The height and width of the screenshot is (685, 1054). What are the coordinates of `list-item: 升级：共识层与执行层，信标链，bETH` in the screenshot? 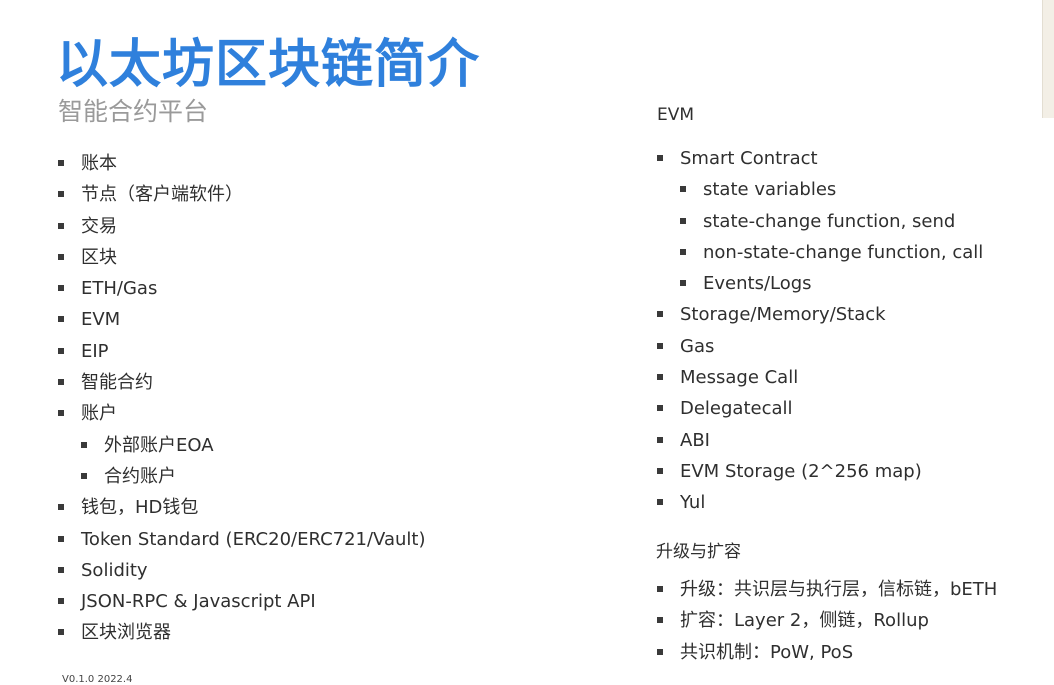 It's located at (826, 589).